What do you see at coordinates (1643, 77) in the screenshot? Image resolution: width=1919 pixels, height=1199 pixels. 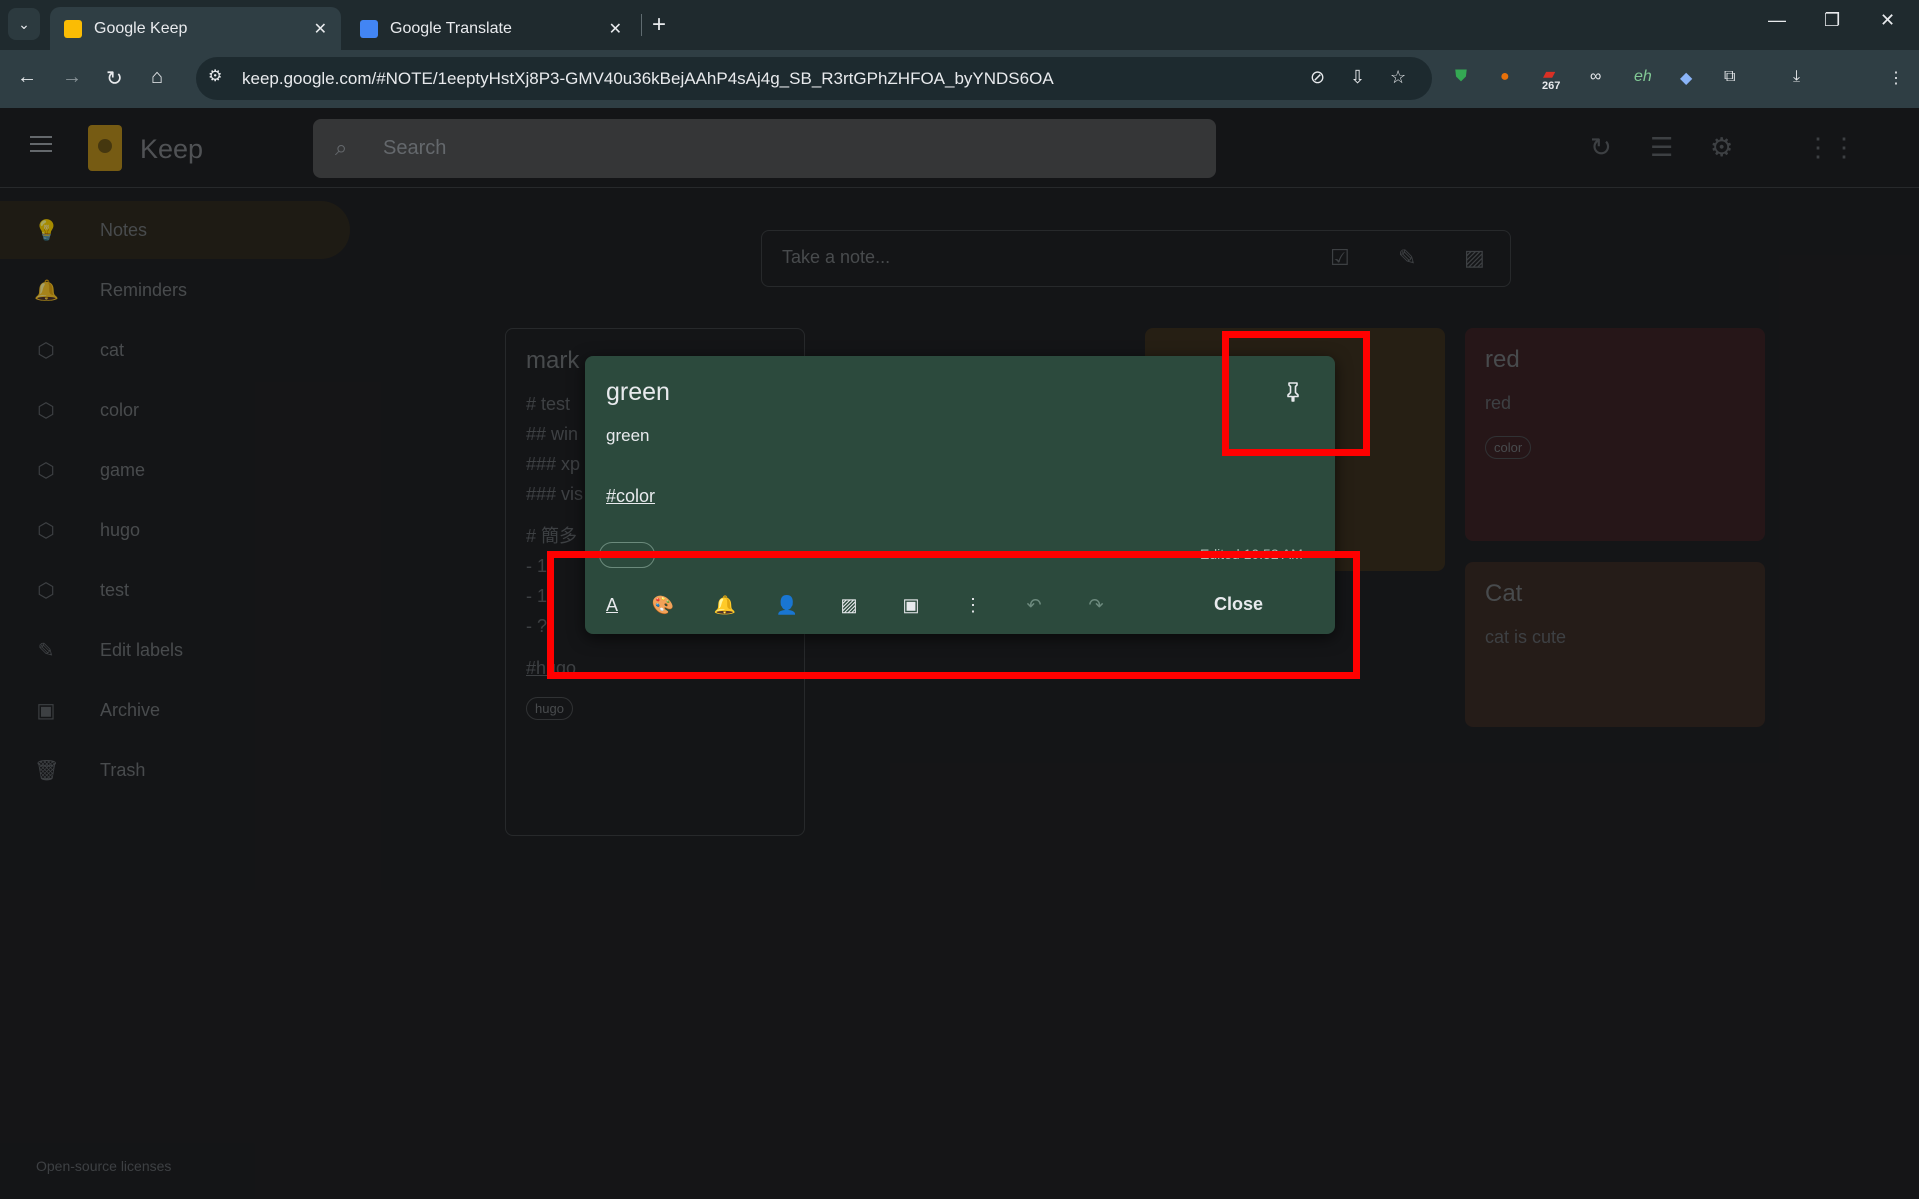 I see `eh-extension-icon: eh` at bounding box center [1643, 77].